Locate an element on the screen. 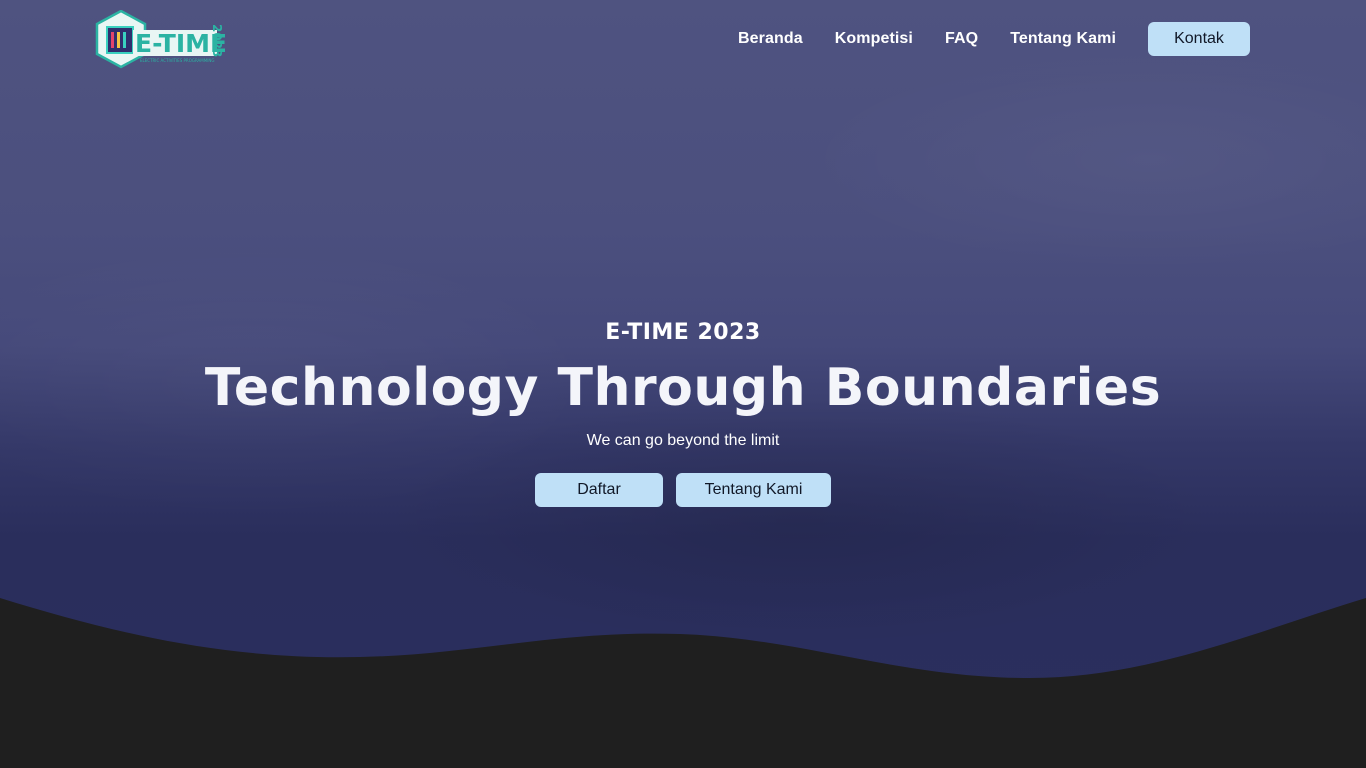 Image resolution: width=1366 pixels, height=768 pixels. hero-eyebrow: E-TIME 2023 is located at coordinates (683, 332).